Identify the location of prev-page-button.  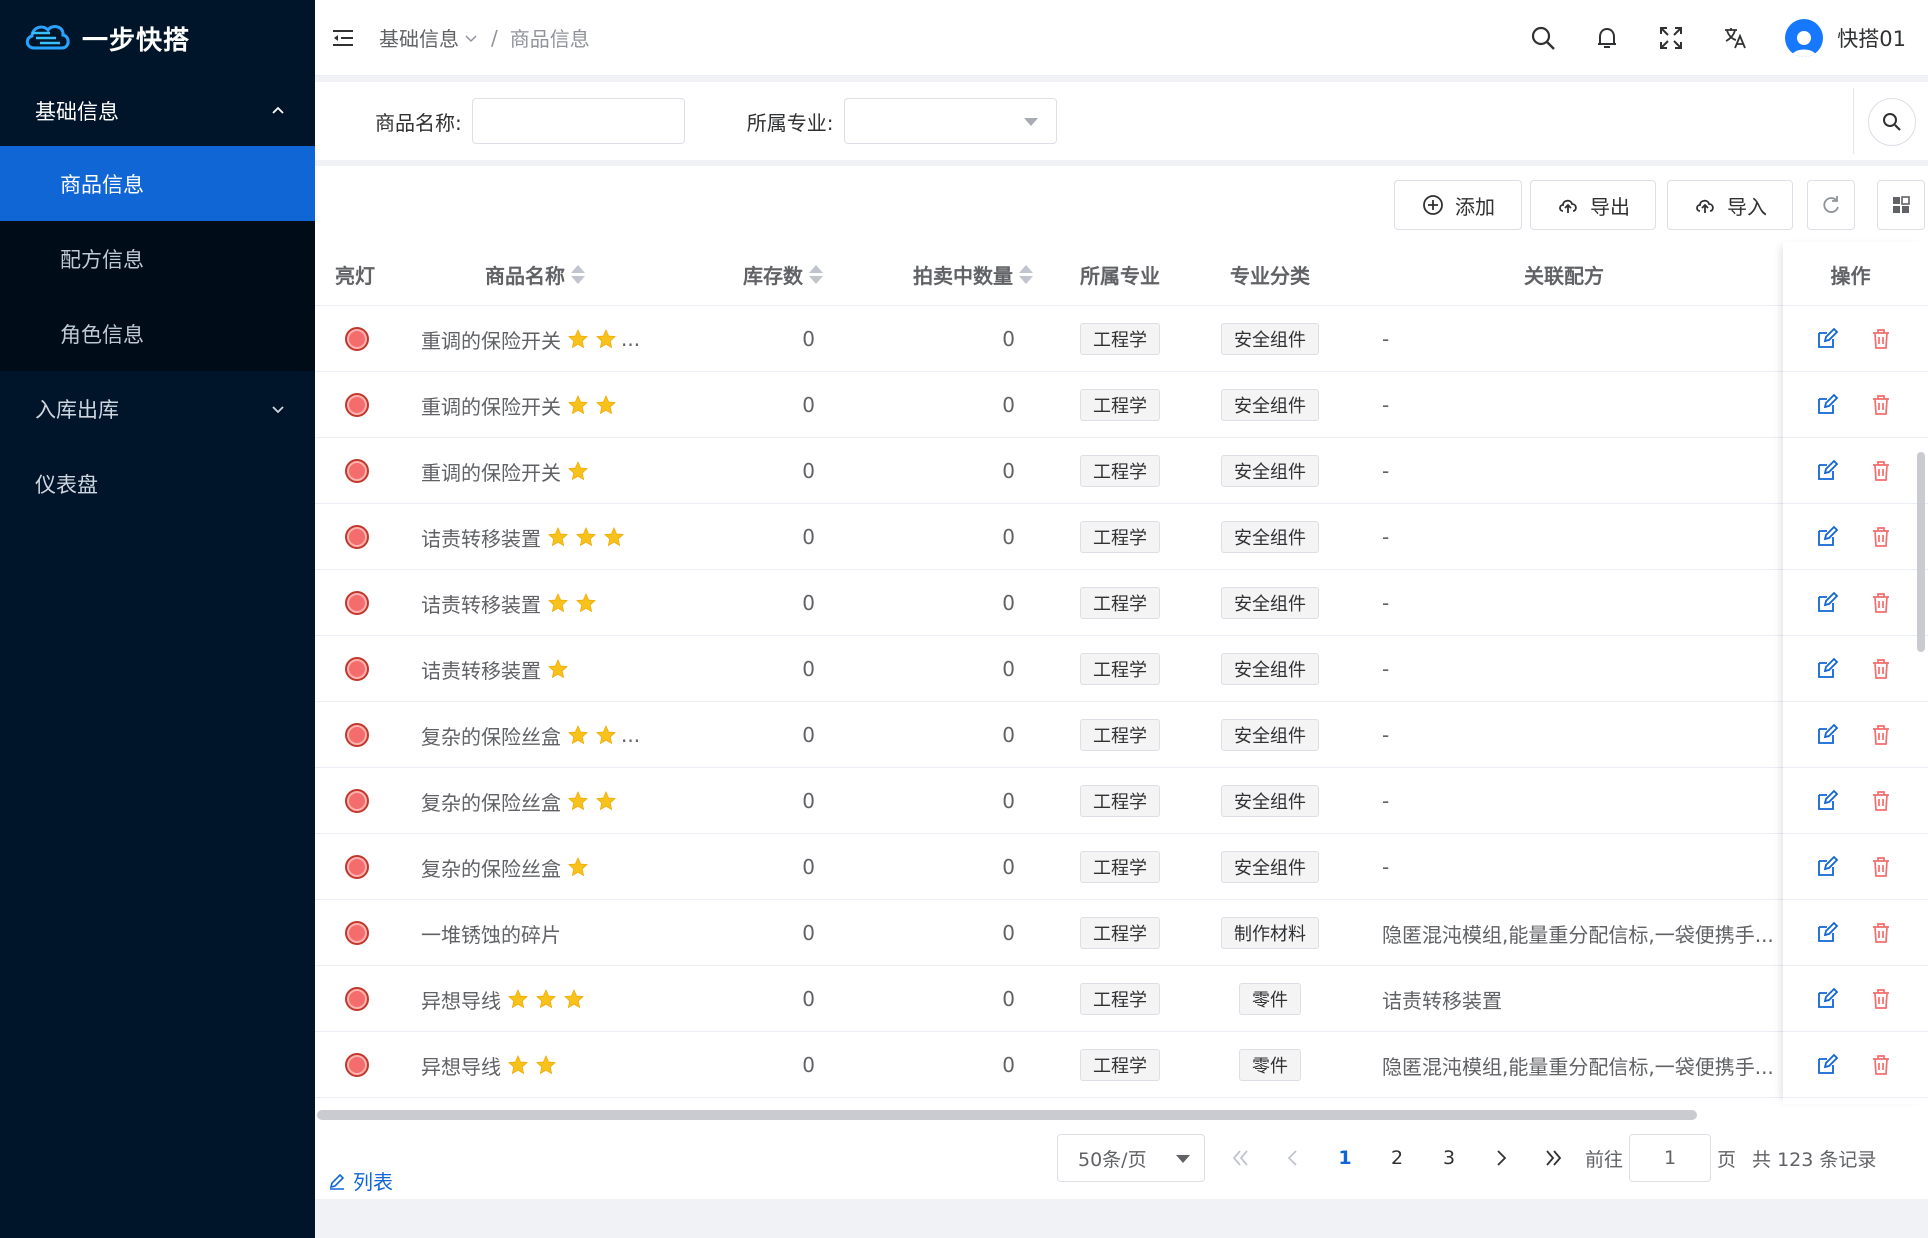
(1293, 1158).